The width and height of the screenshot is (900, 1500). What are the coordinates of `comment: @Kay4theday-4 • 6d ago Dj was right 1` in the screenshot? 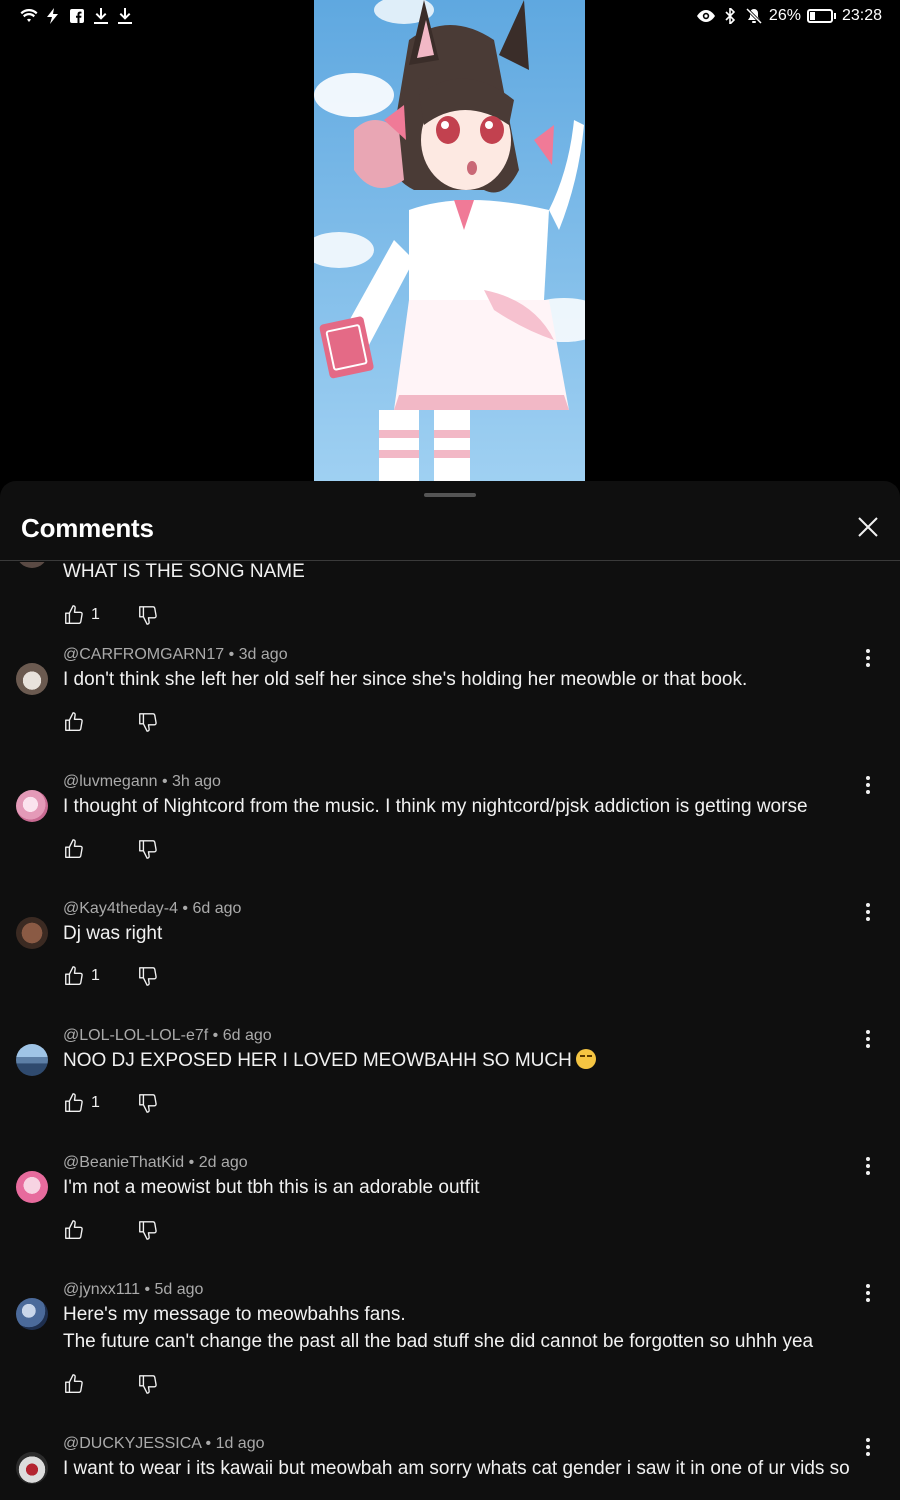 It's located at (450, 970).